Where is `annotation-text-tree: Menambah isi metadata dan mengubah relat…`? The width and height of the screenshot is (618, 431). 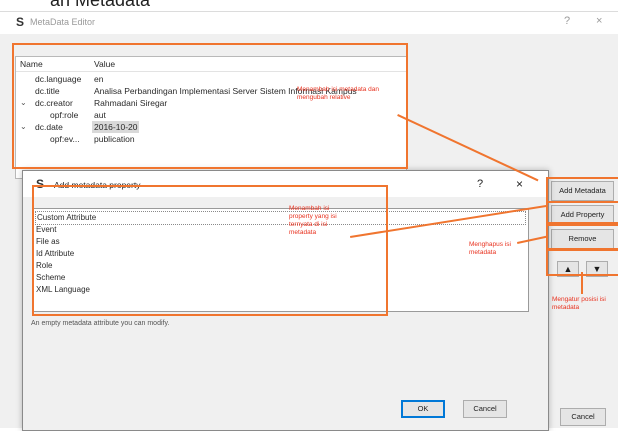
annotation-text-tree: Menambah isi metadata dan mengubah relat… is located at coordinates (338, 93).